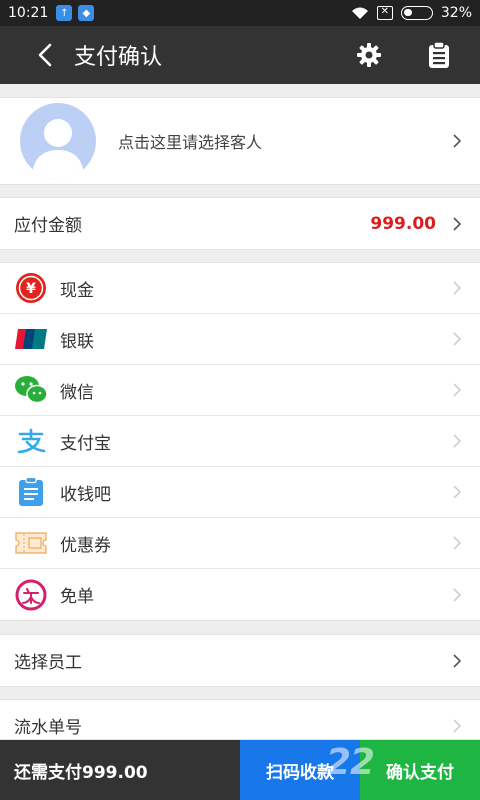  I want to click on payment-method-wechat: 微信, so click(240, 390).